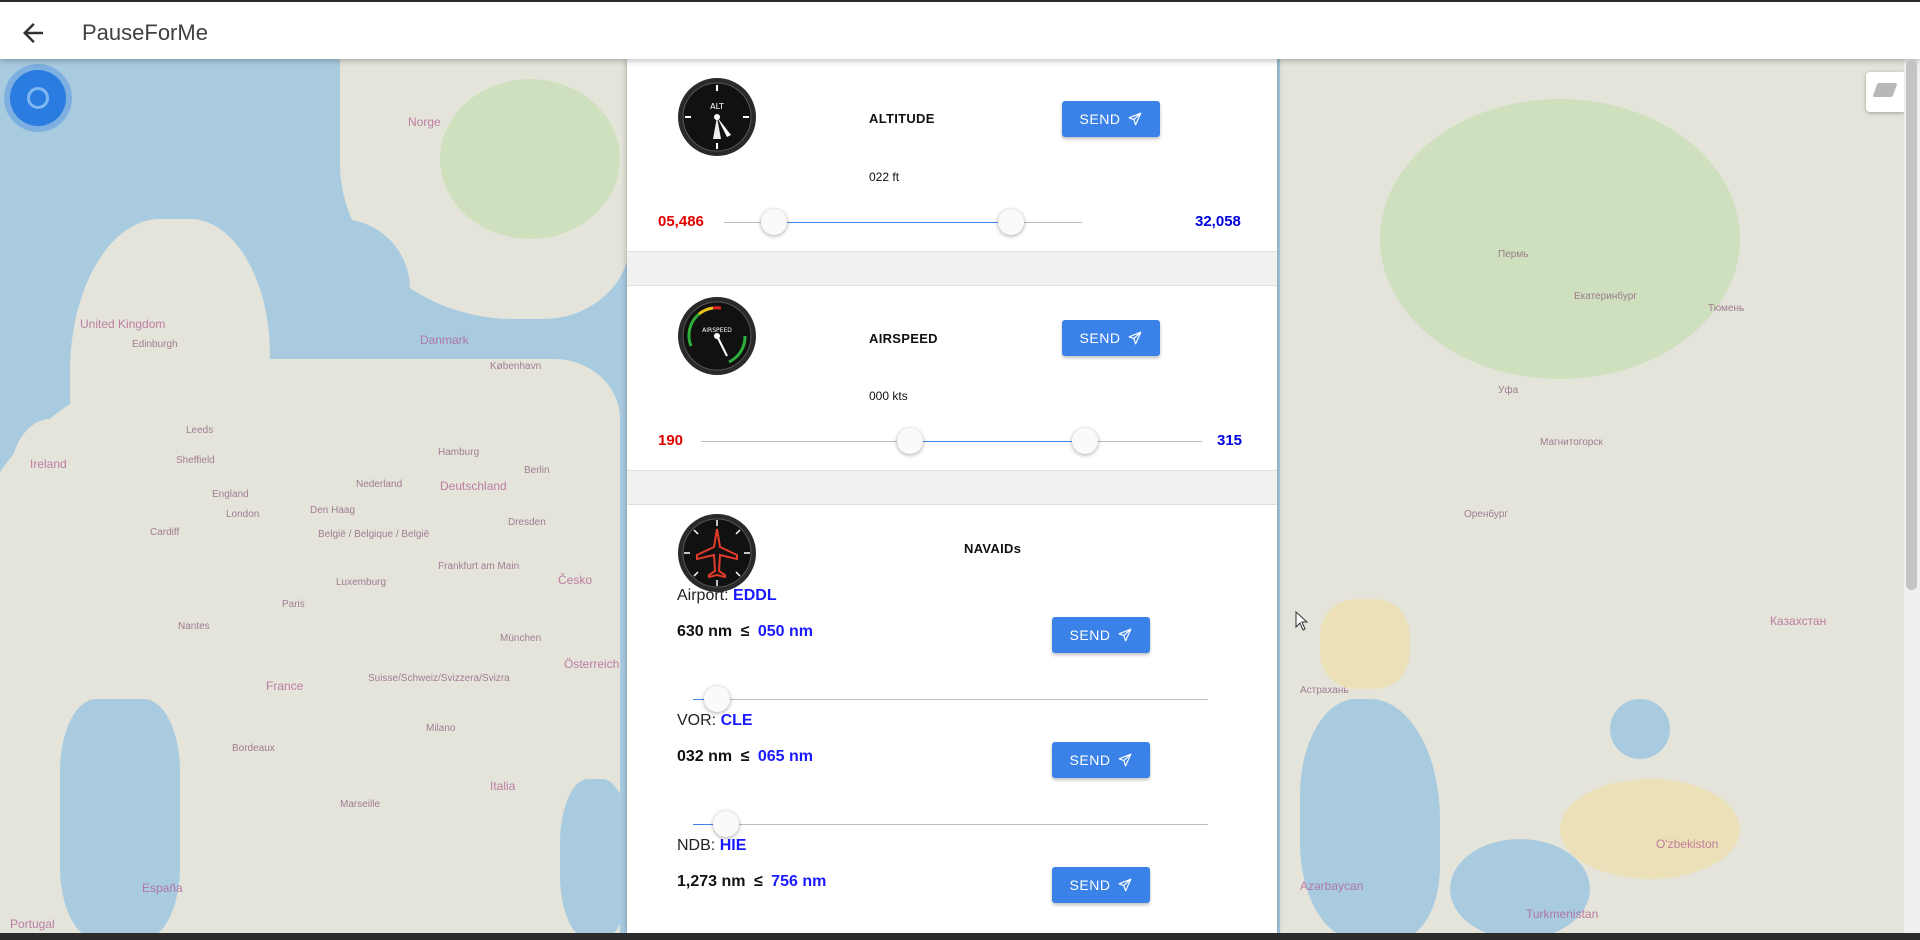 The image size is (1920, 940). What do you see at coordinates (697, 720) in the screenshot?
I see `navaid-type: VOR:` at bounding box center [697, 720].